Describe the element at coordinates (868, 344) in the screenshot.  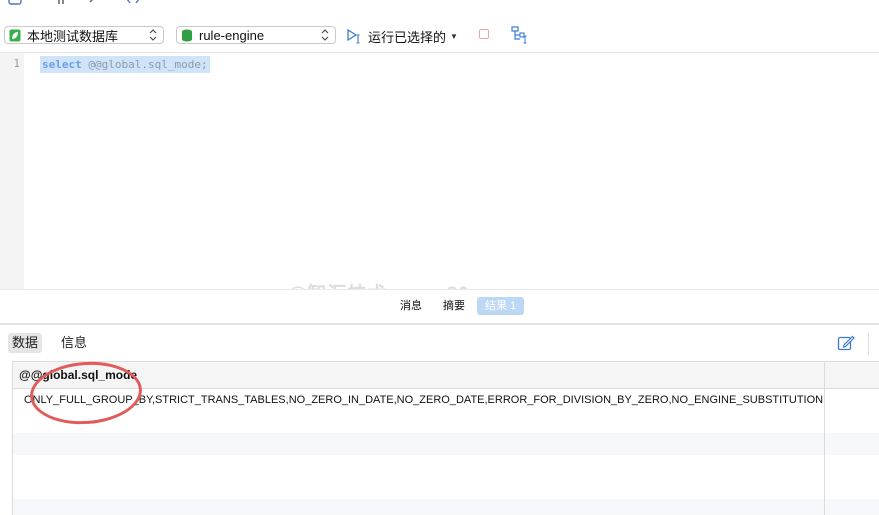
I see `toolbar-divider` at that location.